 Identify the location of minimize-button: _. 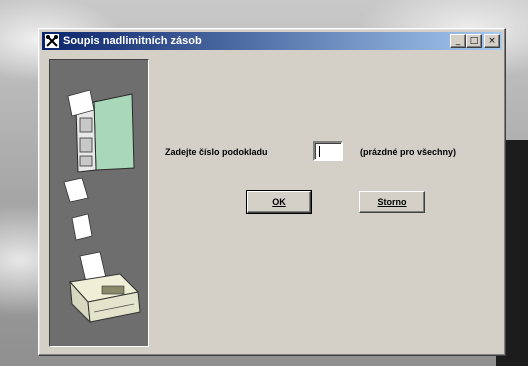
(458, 41).